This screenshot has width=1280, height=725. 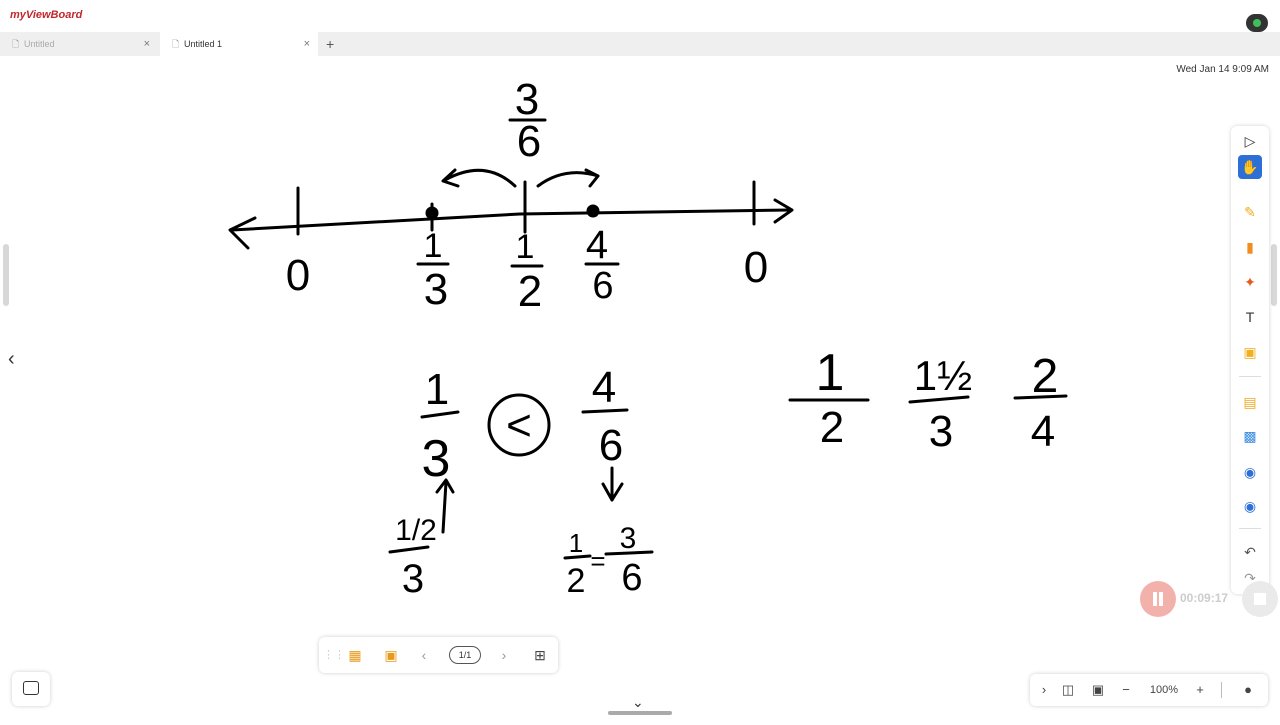 What do you see at coordinates (465, 655) in the screenshot?
I see `page-indicator: 1/1` at bounding box center [465, 655].